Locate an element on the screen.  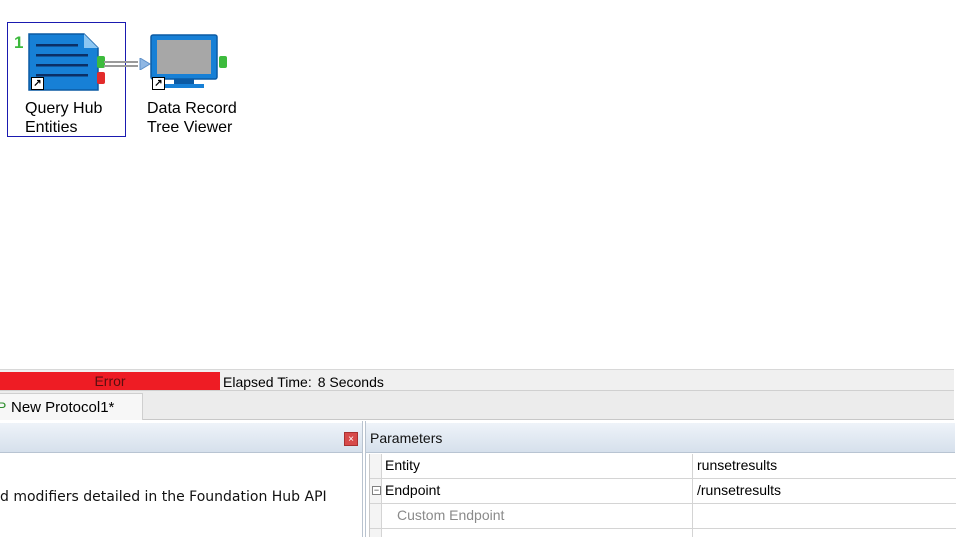
parameter-name: Custom Endpoint is located at coordinates (451, 515).